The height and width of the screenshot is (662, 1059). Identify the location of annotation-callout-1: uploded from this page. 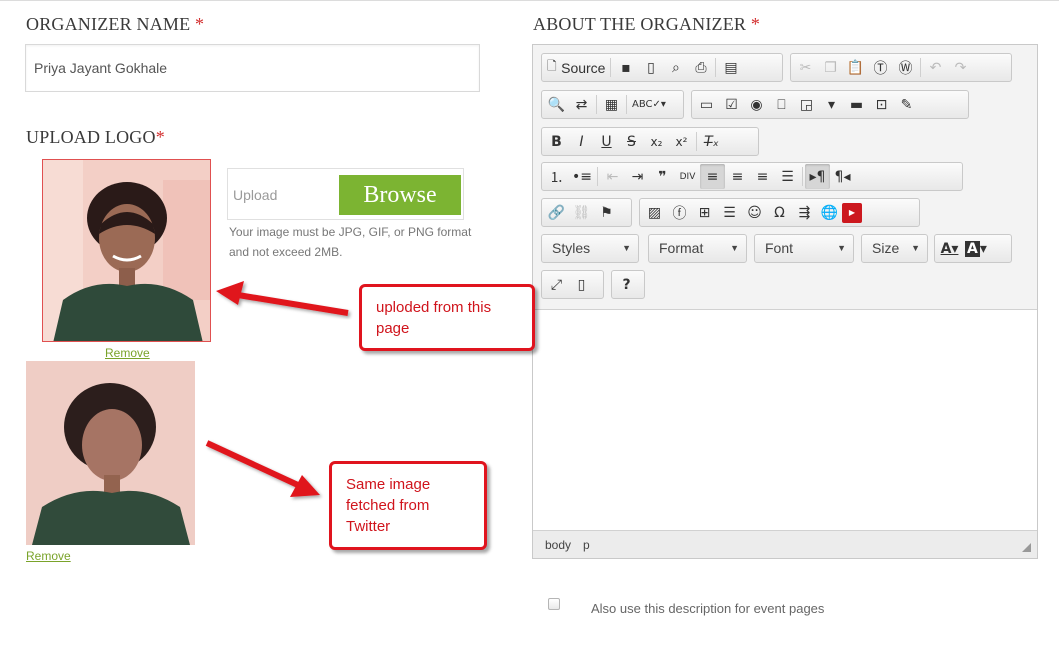
(447, 317).